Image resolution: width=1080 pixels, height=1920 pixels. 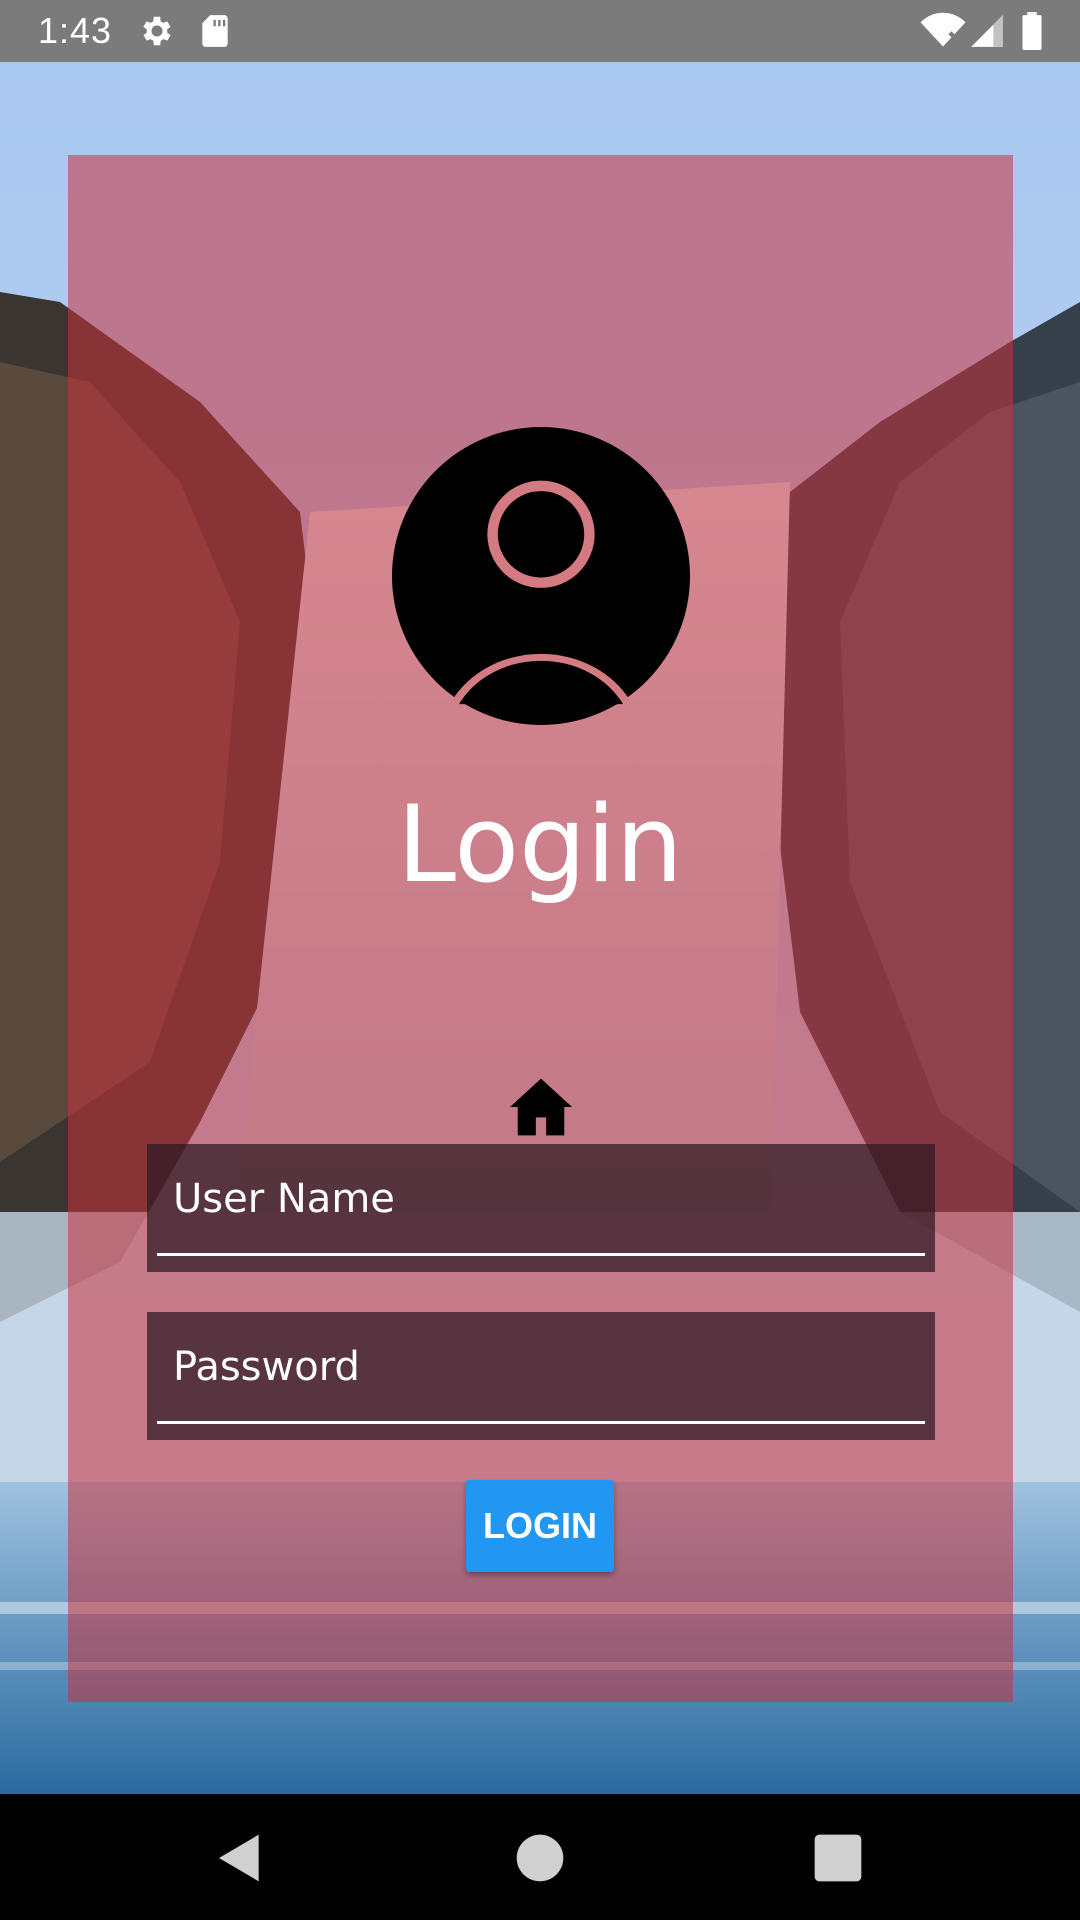 What do you see at coordinates (540, 1526) in the screenshot?
I see `login-button: LOGIN` at bounding box center [540, 1526].